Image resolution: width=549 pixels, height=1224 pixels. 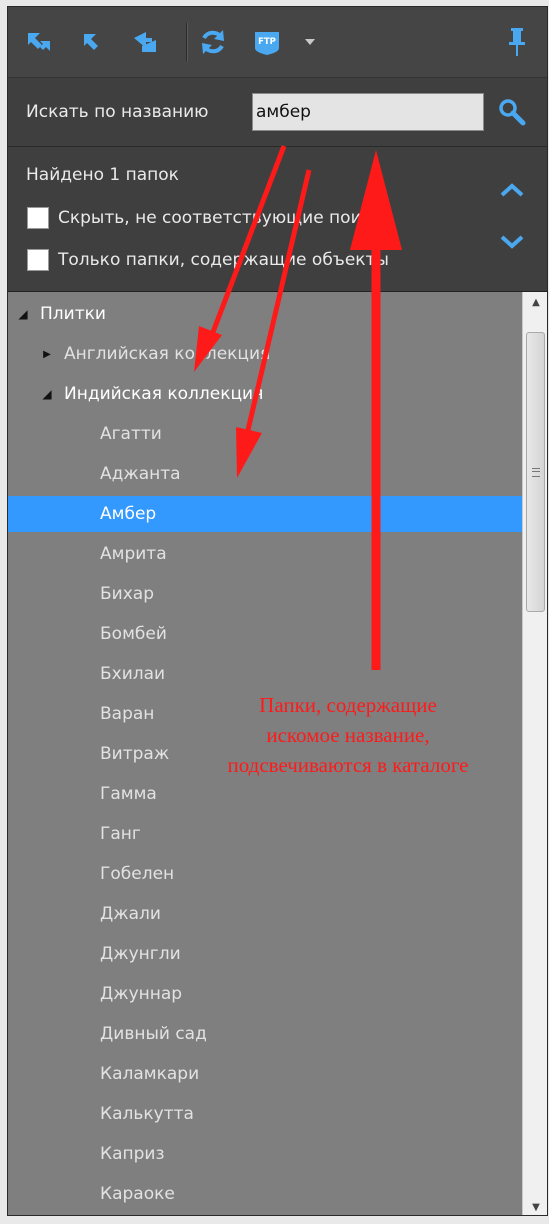 What do you see at coordinates (277, 674) in the screenshot?
I see `tree-leaf-item: Бхилаи` at bounding box center [277, 674].